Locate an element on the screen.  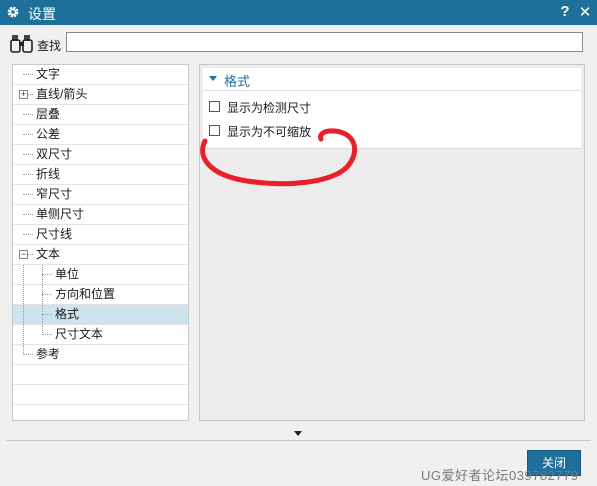
tree-item-label: 窄尺寸 is located at coordinates (54, 194).